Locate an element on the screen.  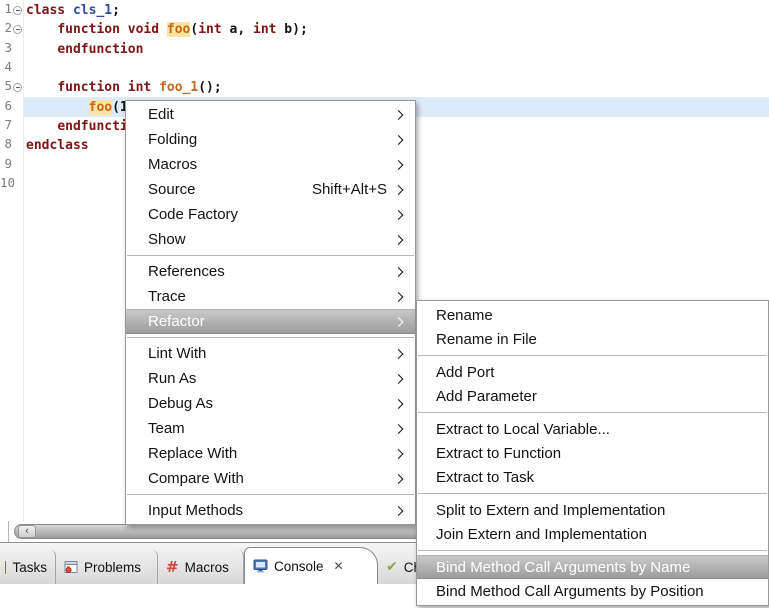
code-line: endclass is located at coordinates (57, 145).